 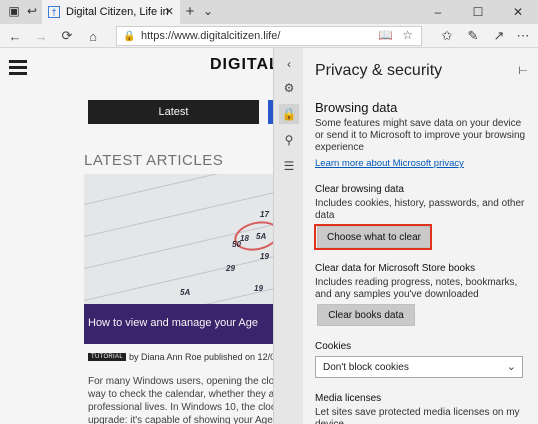 I want to click on cookies-selected-value: Don't block cookies, so click(x=366, y=367).